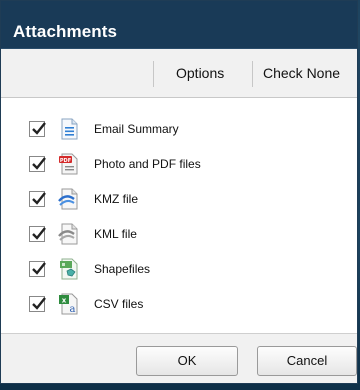 The width and height of the screenshot is (360, 390). Describe the element at coordinates (119, 304) in the screenshot. I see `attachment-label: CSV files` at that location.